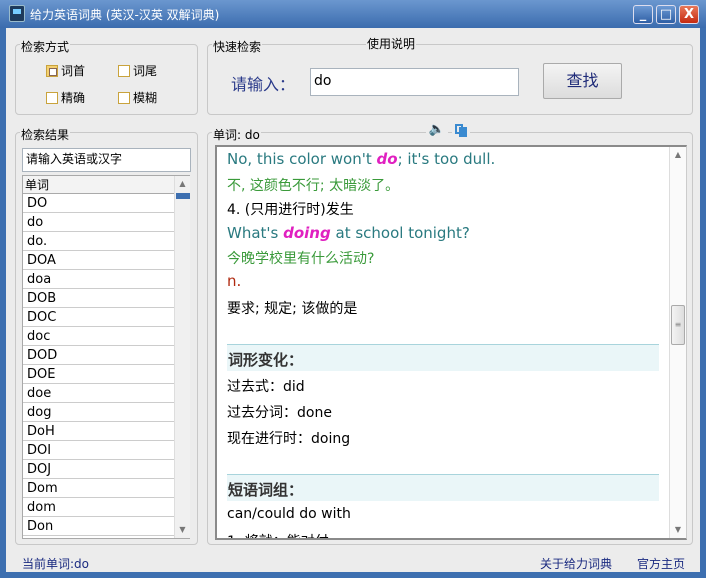  Describe the element at coordinates (443, 357) in the screenshot. I see `forms-section-title: 词形变化：` at that location.